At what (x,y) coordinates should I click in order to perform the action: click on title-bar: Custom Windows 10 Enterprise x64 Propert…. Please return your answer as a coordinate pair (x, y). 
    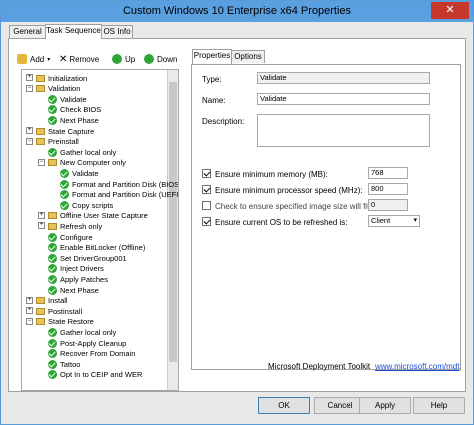
    Looking at the image, I should click on (237, 11).